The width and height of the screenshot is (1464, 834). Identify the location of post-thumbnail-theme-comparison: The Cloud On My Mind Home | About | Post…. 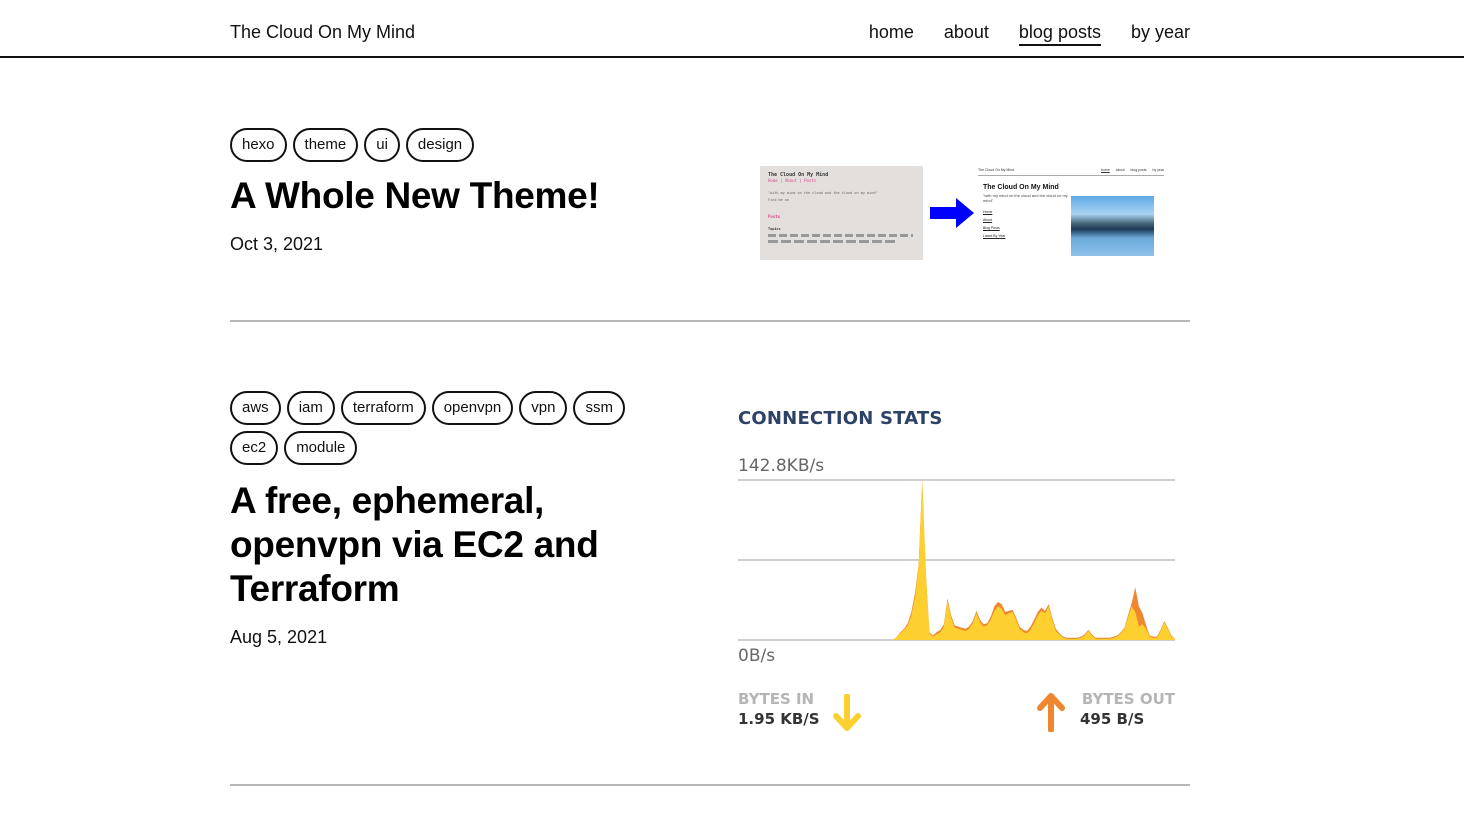
(962, 213).